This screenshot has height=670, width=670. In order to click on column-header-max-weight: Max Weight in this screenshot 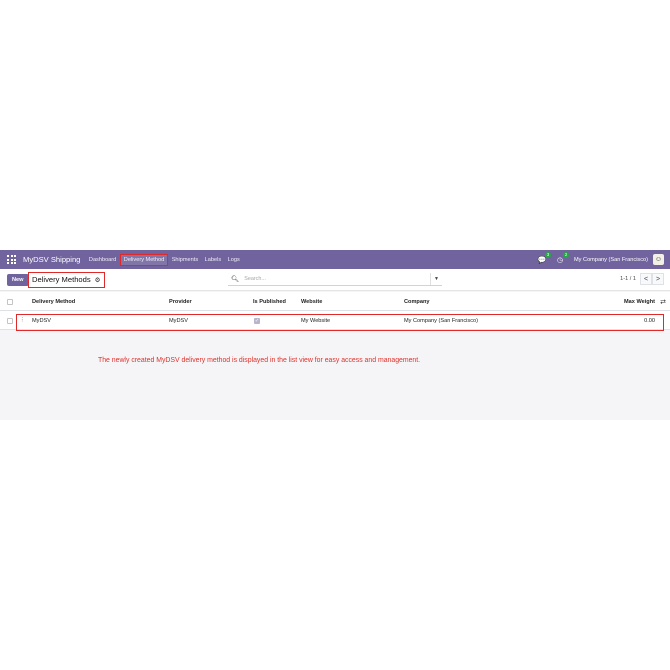, I will do `click(639, 301)`.